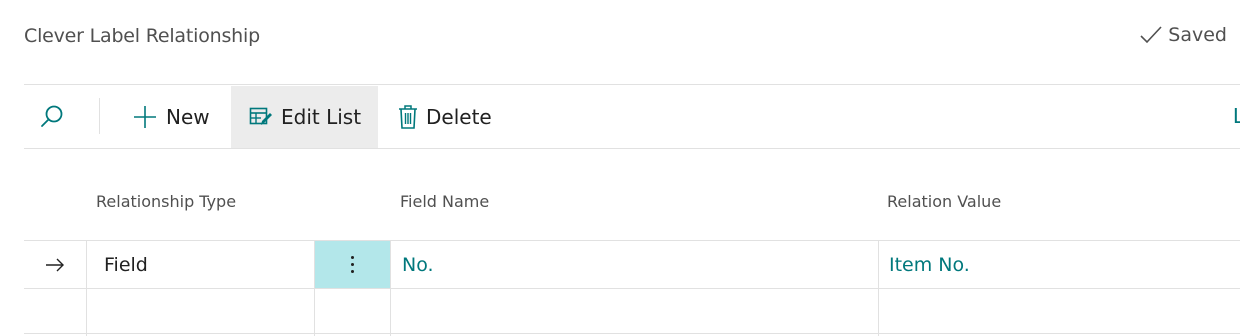 The image size is (1240, 336). I want to click on trash-icon, so click(408, 117).